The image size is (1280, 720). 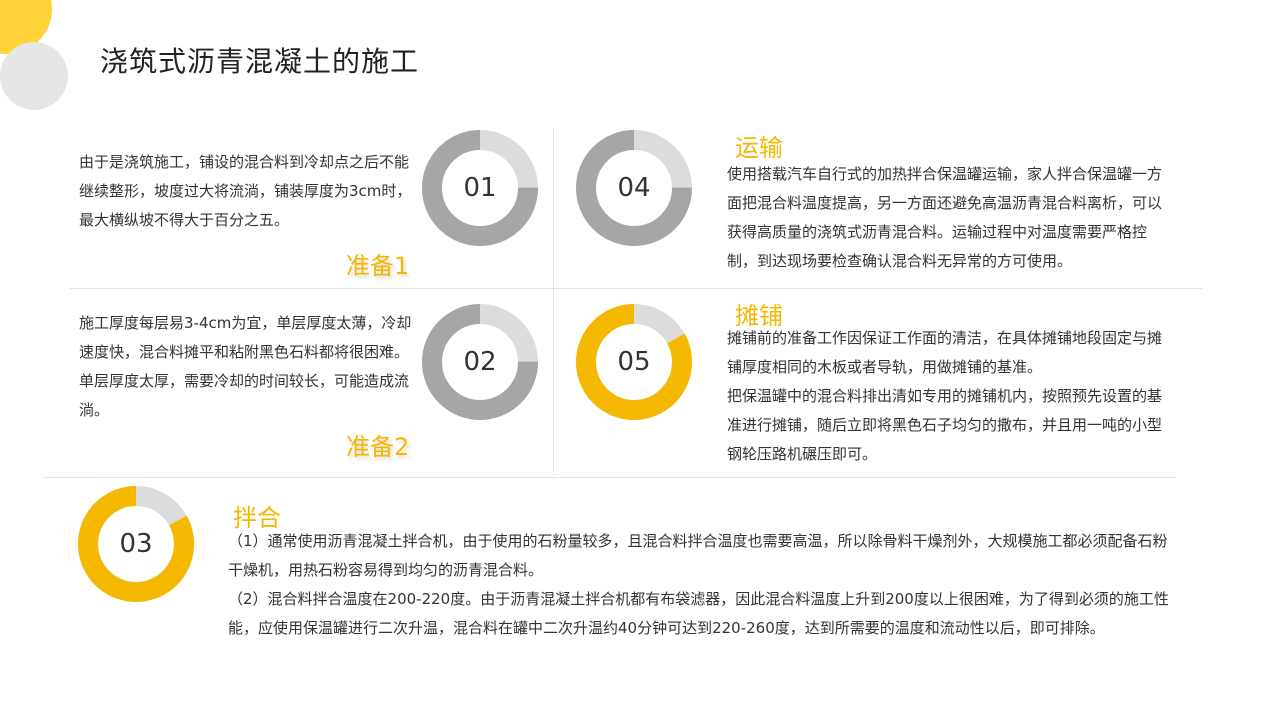 What do you see at coordinates (378, 266) in the screenshot?
I see `section-01-heading: 准备1` at bounding box center [378, 266].